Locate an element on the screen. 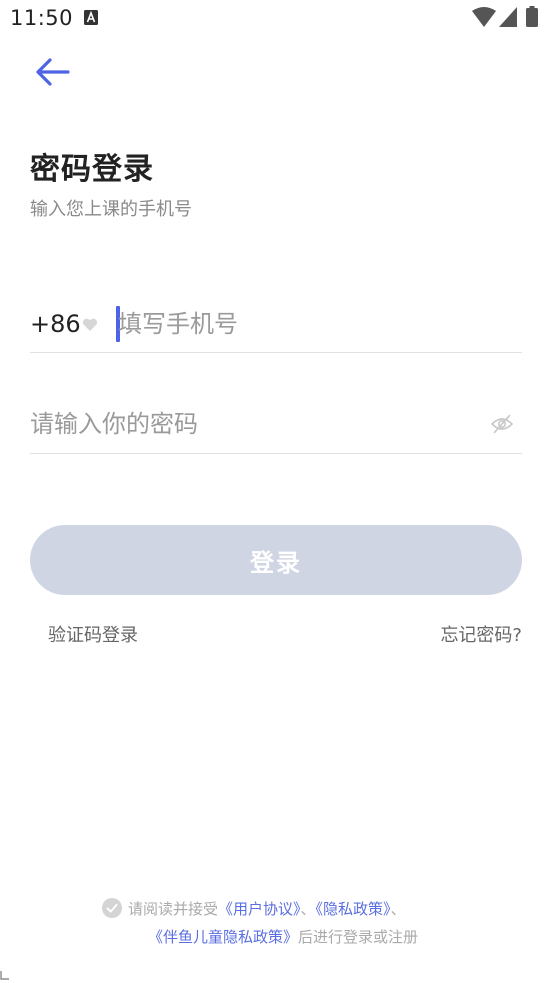 This screenshot has width=552, height=983. signal-icon is located at coordinates (508, 17).